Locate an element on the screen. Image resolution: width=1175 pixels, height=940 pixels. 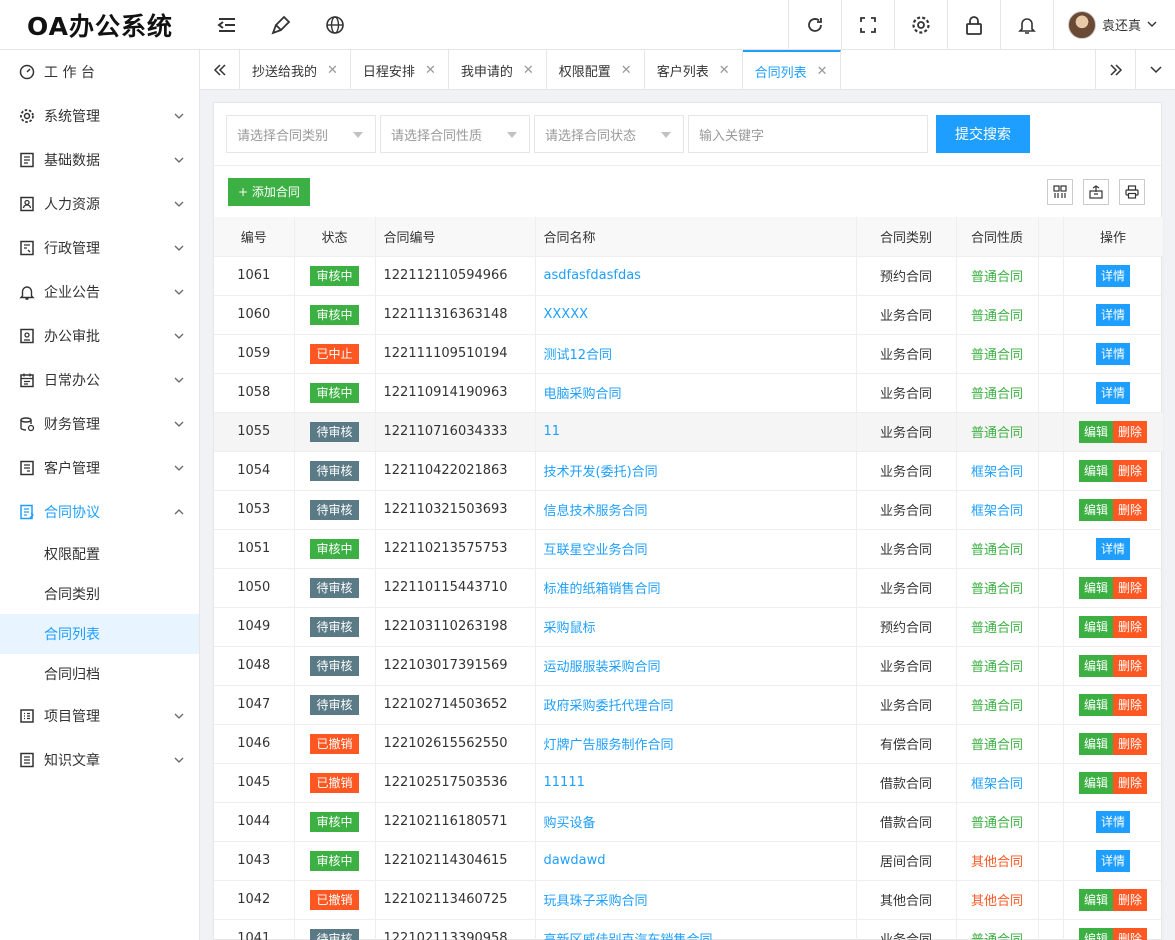
tab-schedule: 日程安排 ✕ is located at coordinates (400, 70).